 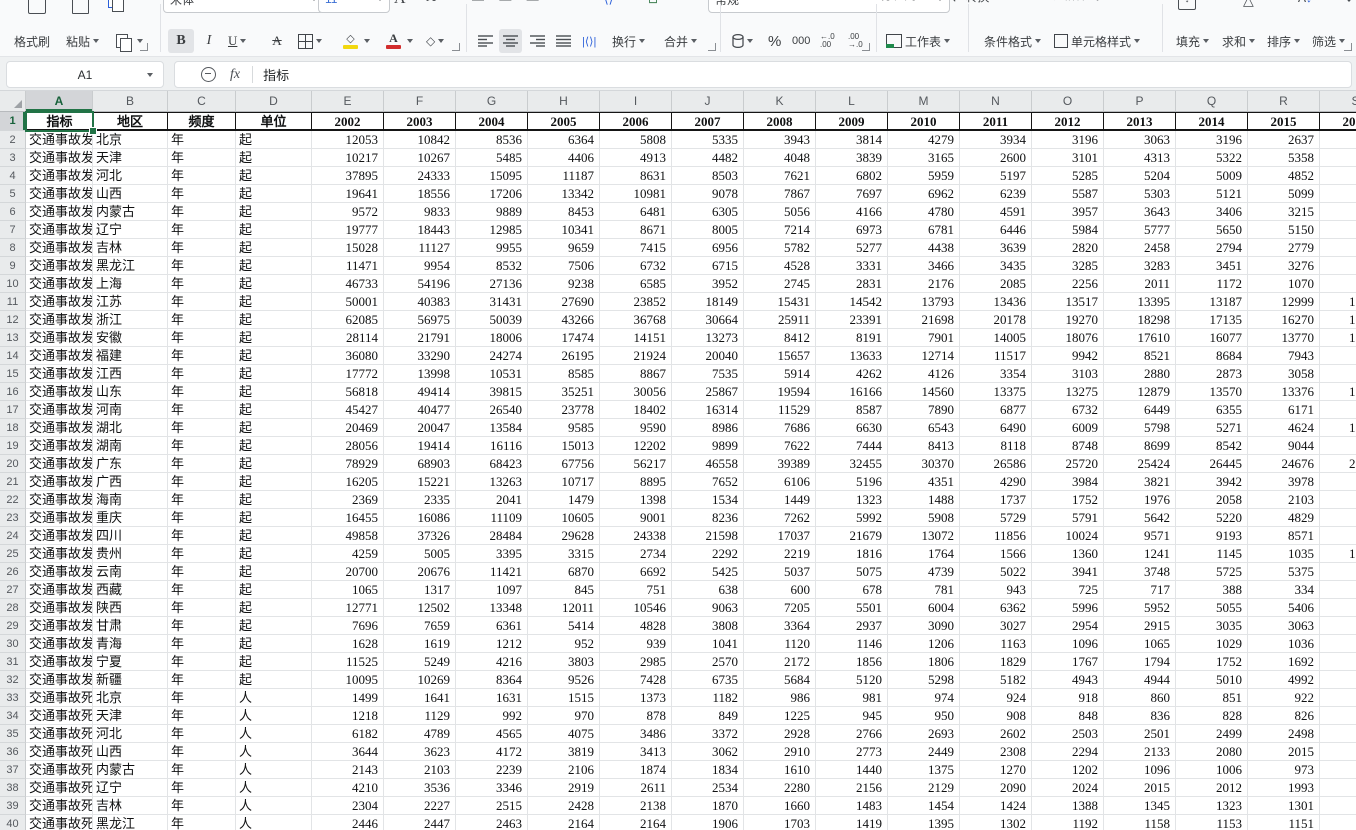 What do you see at coordinates (130, 662) in the screenshot?
I see `cell-B31: 宁夏` at bounding box center [130, 662].